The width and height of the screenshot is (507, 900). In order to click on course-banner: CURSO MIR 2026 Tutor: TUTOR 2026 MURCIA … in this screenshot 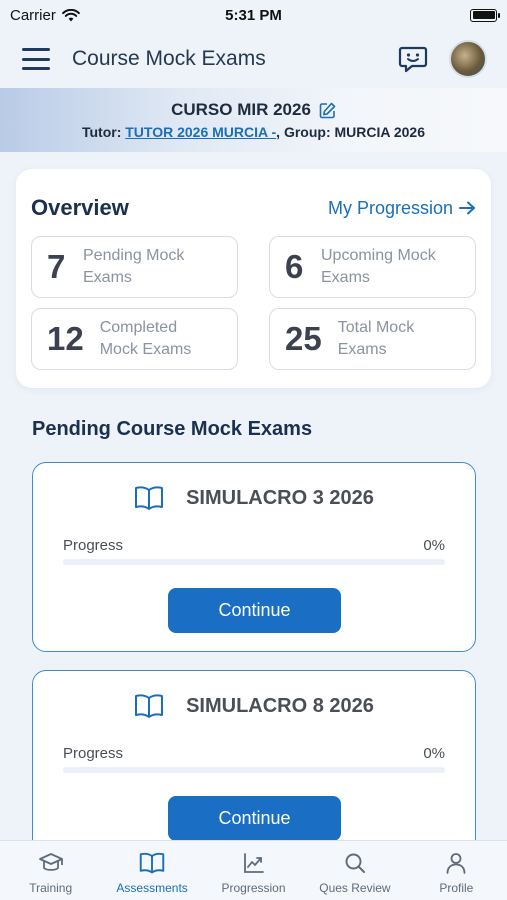, I will do `click(253, 120)`.